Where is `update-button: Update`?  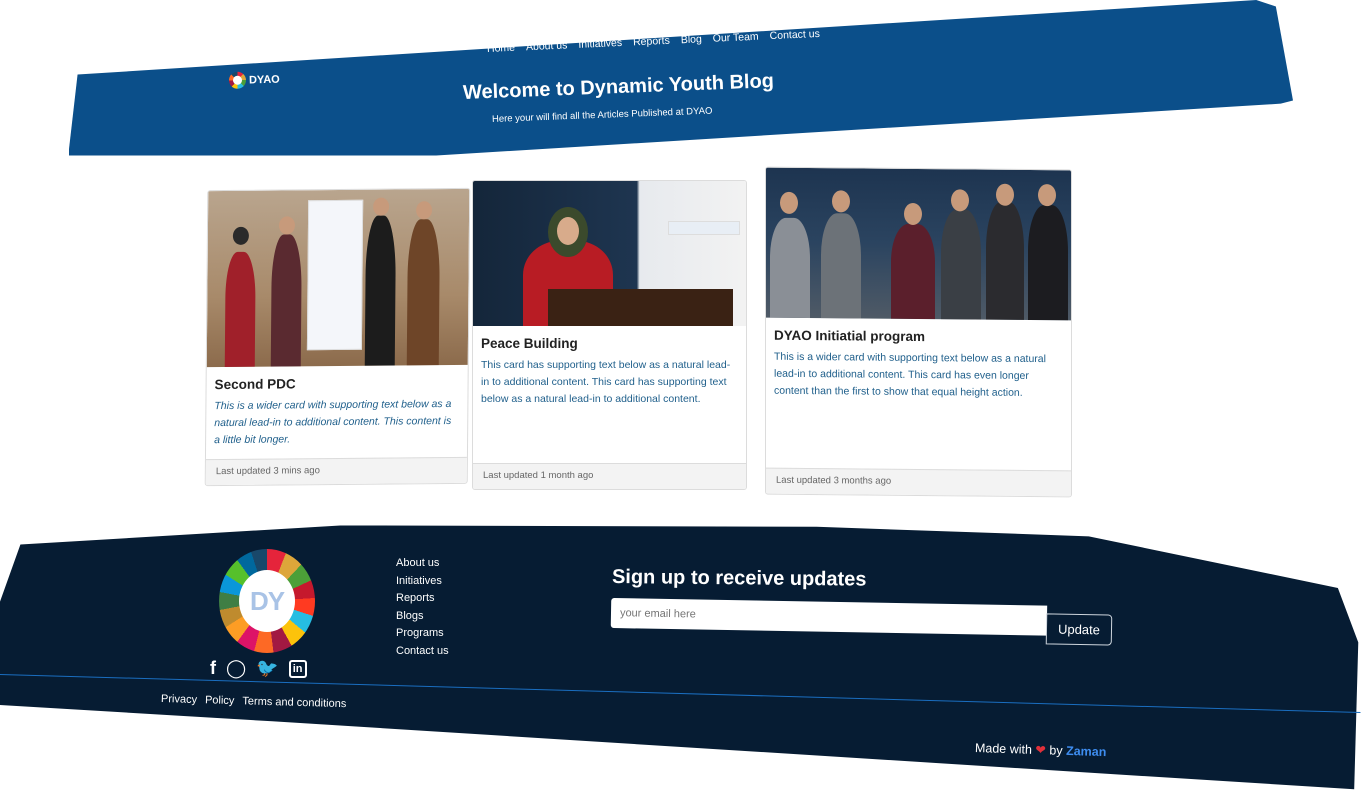 update-button: Update is located at coordinates (1079, 629).